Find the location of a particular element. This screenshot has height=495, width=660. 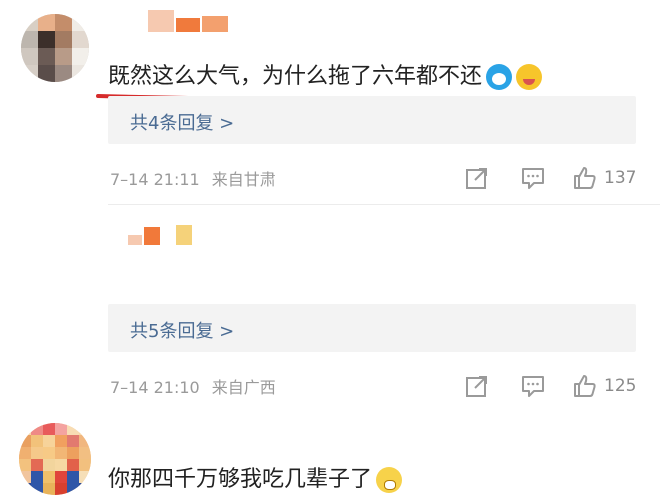

comment-meta: 7–14 21:10 来自广西 is located at coordinates (193, 386).